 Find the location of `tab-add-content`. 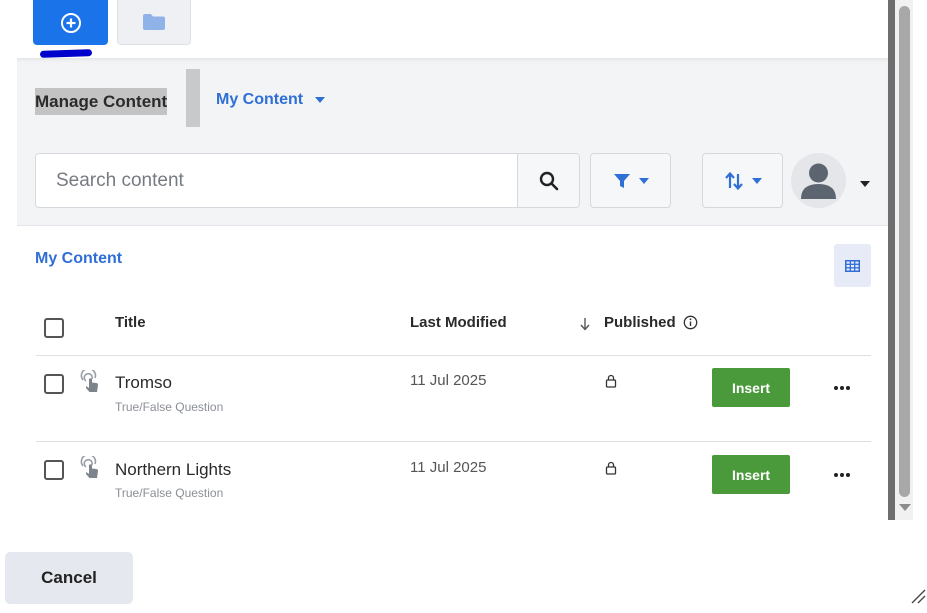

tab-add-content is located at coordinates (70, 22).